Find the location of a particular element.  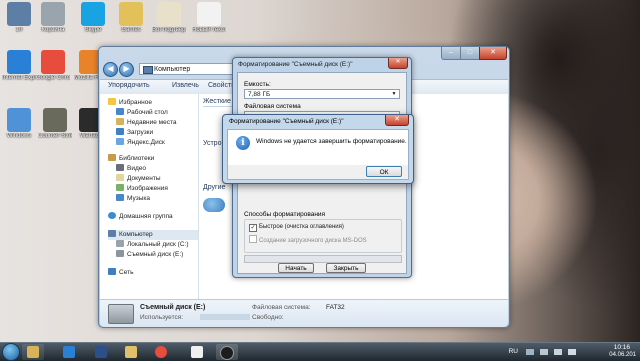

nav-music: Музыка is located at coordinates (133, 199).